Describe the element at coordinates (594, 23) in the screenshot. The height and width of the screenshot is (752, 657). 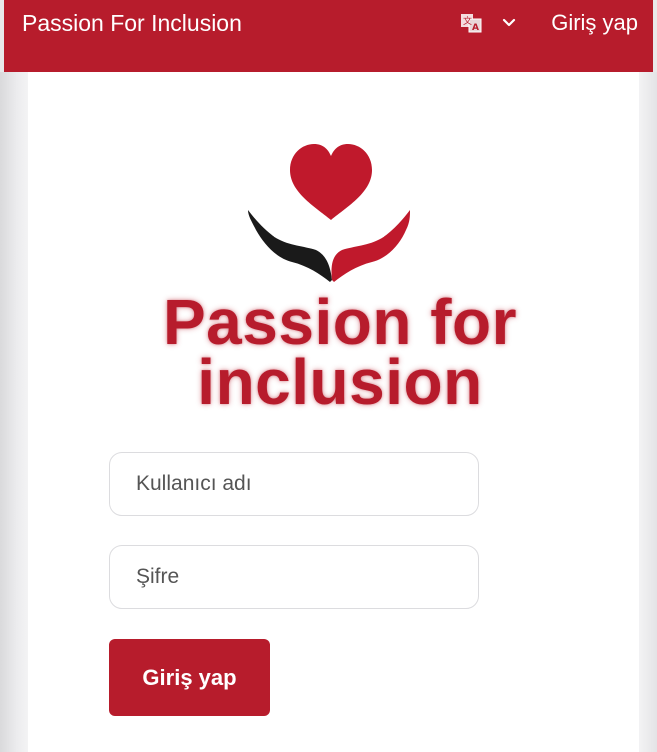
I see `login-link: Giriş yap` at that location.